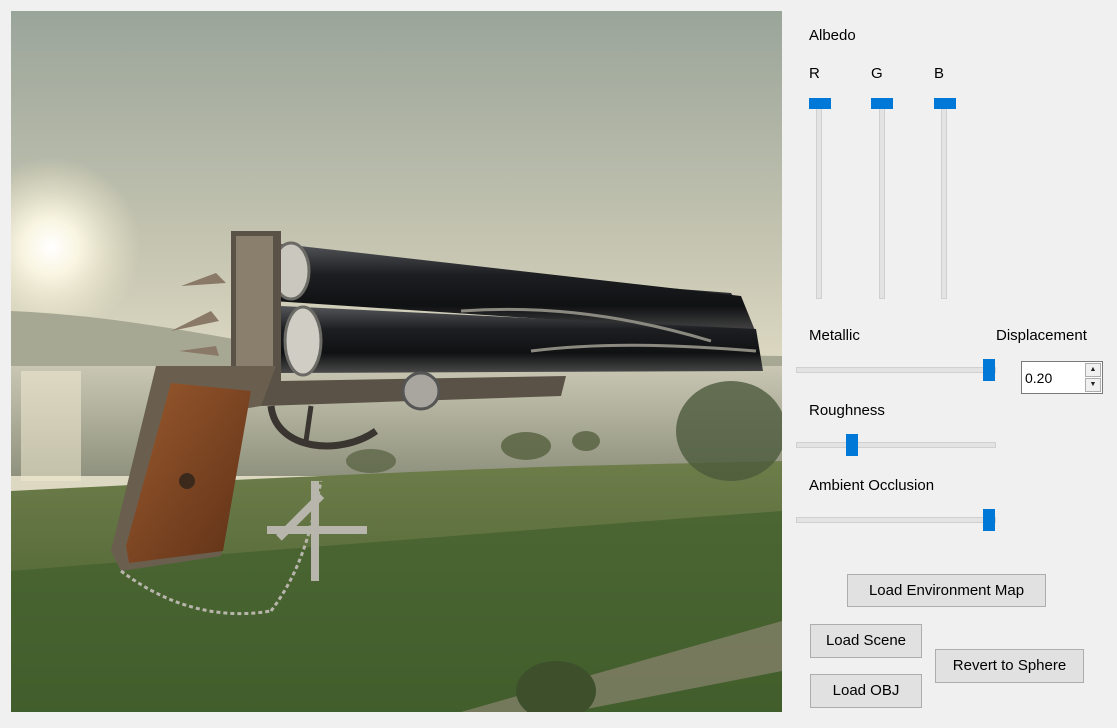 Image resolution: width=1117 pixels, height=728 pixels. Describe the element at coordinates (832, 35) in the screenshot. I see `albedo-label: Albedo` at that location.